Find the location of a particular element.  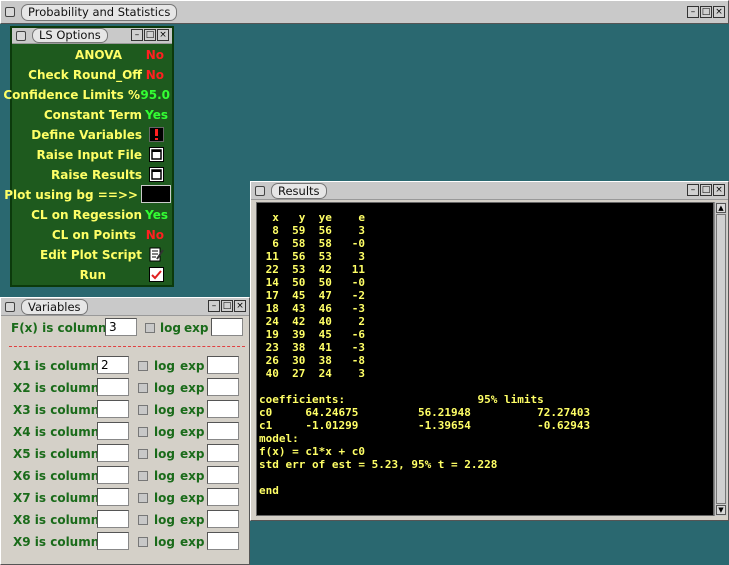

color-swatch is located at coordinates (156, 194).